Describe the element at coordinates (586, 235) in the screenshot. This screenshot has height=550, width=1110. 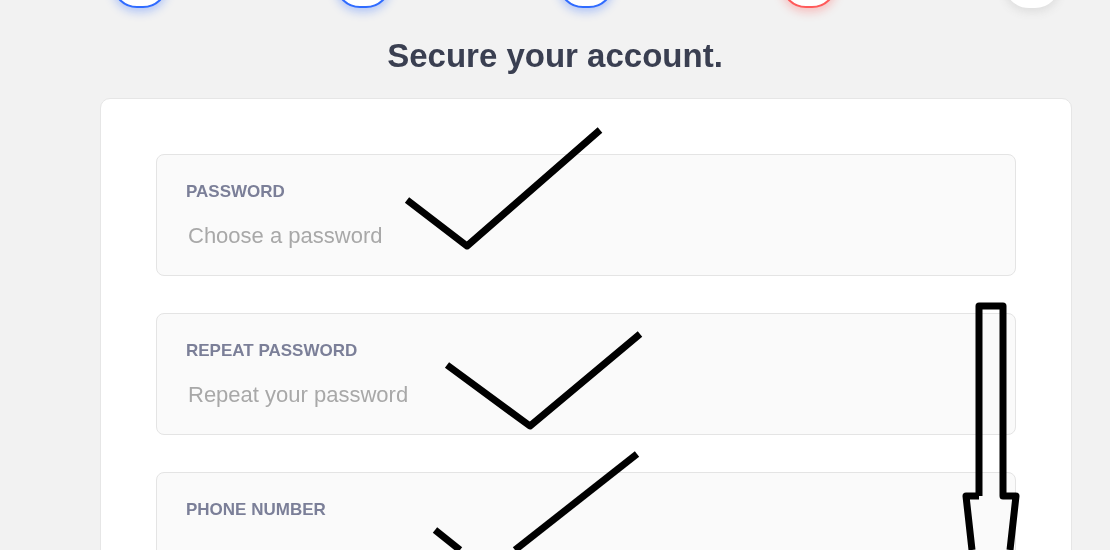
I see `text-input: Choose a password` at that location.